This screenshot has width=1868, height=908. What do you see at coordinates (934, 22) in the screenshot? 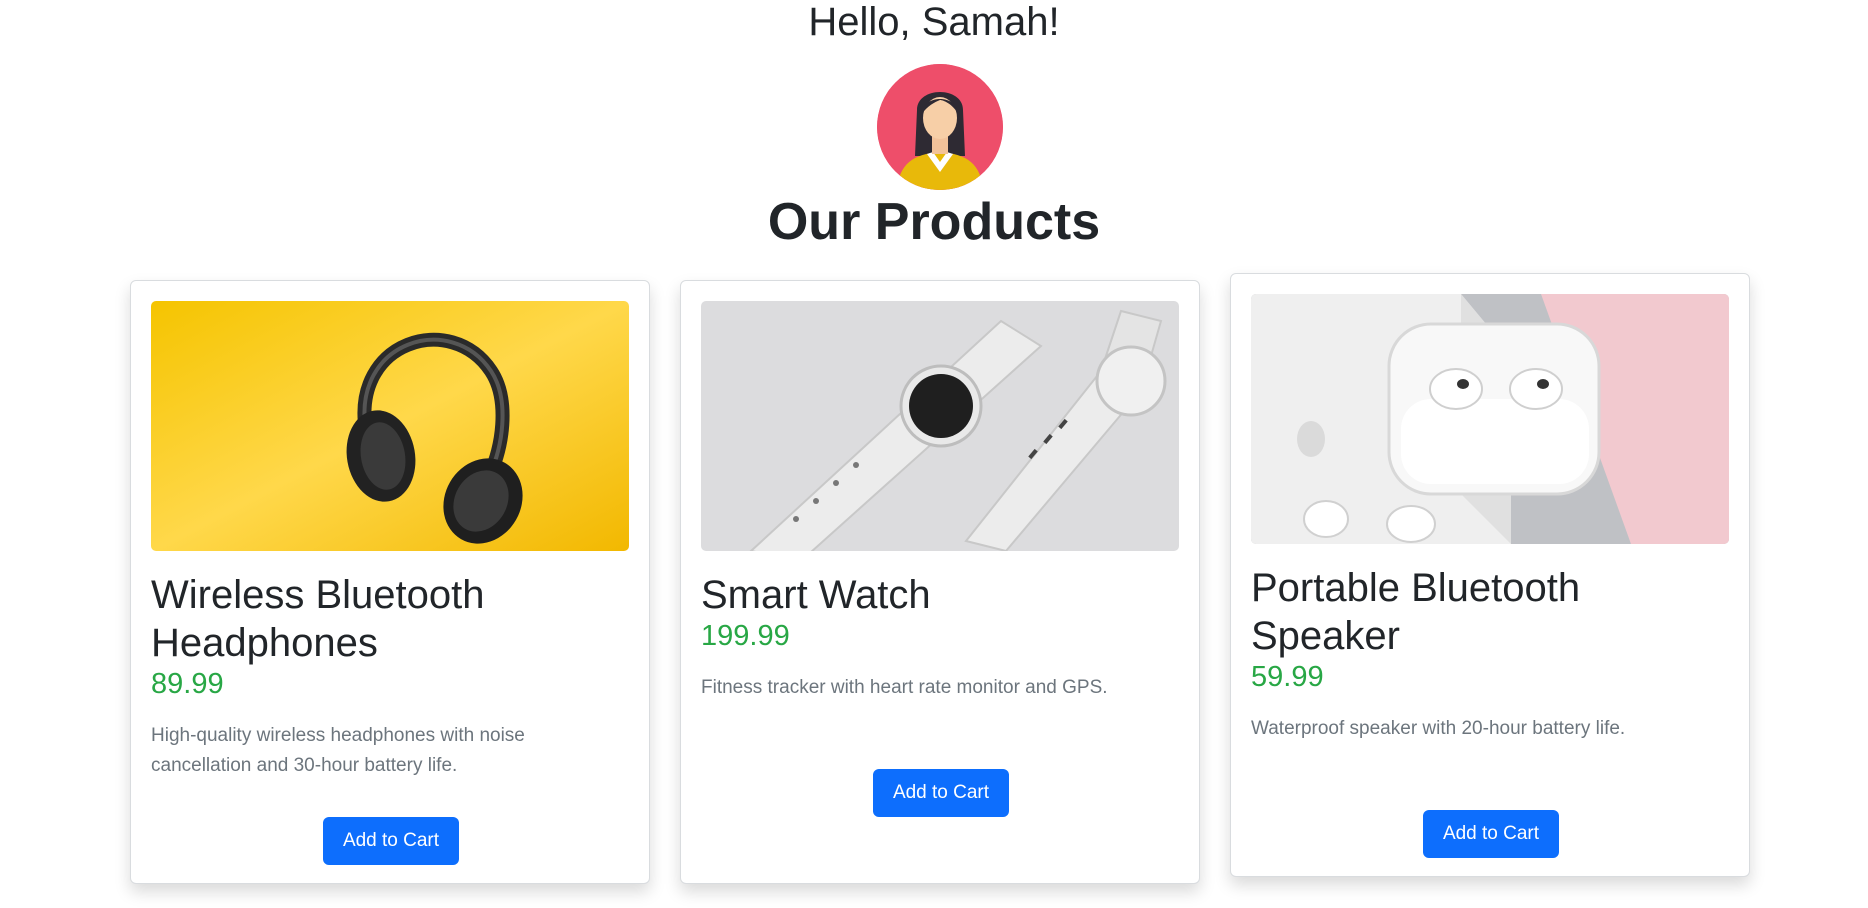
I see `greeting-heading: Hello, Samah!` at bounding box center [934, 22].